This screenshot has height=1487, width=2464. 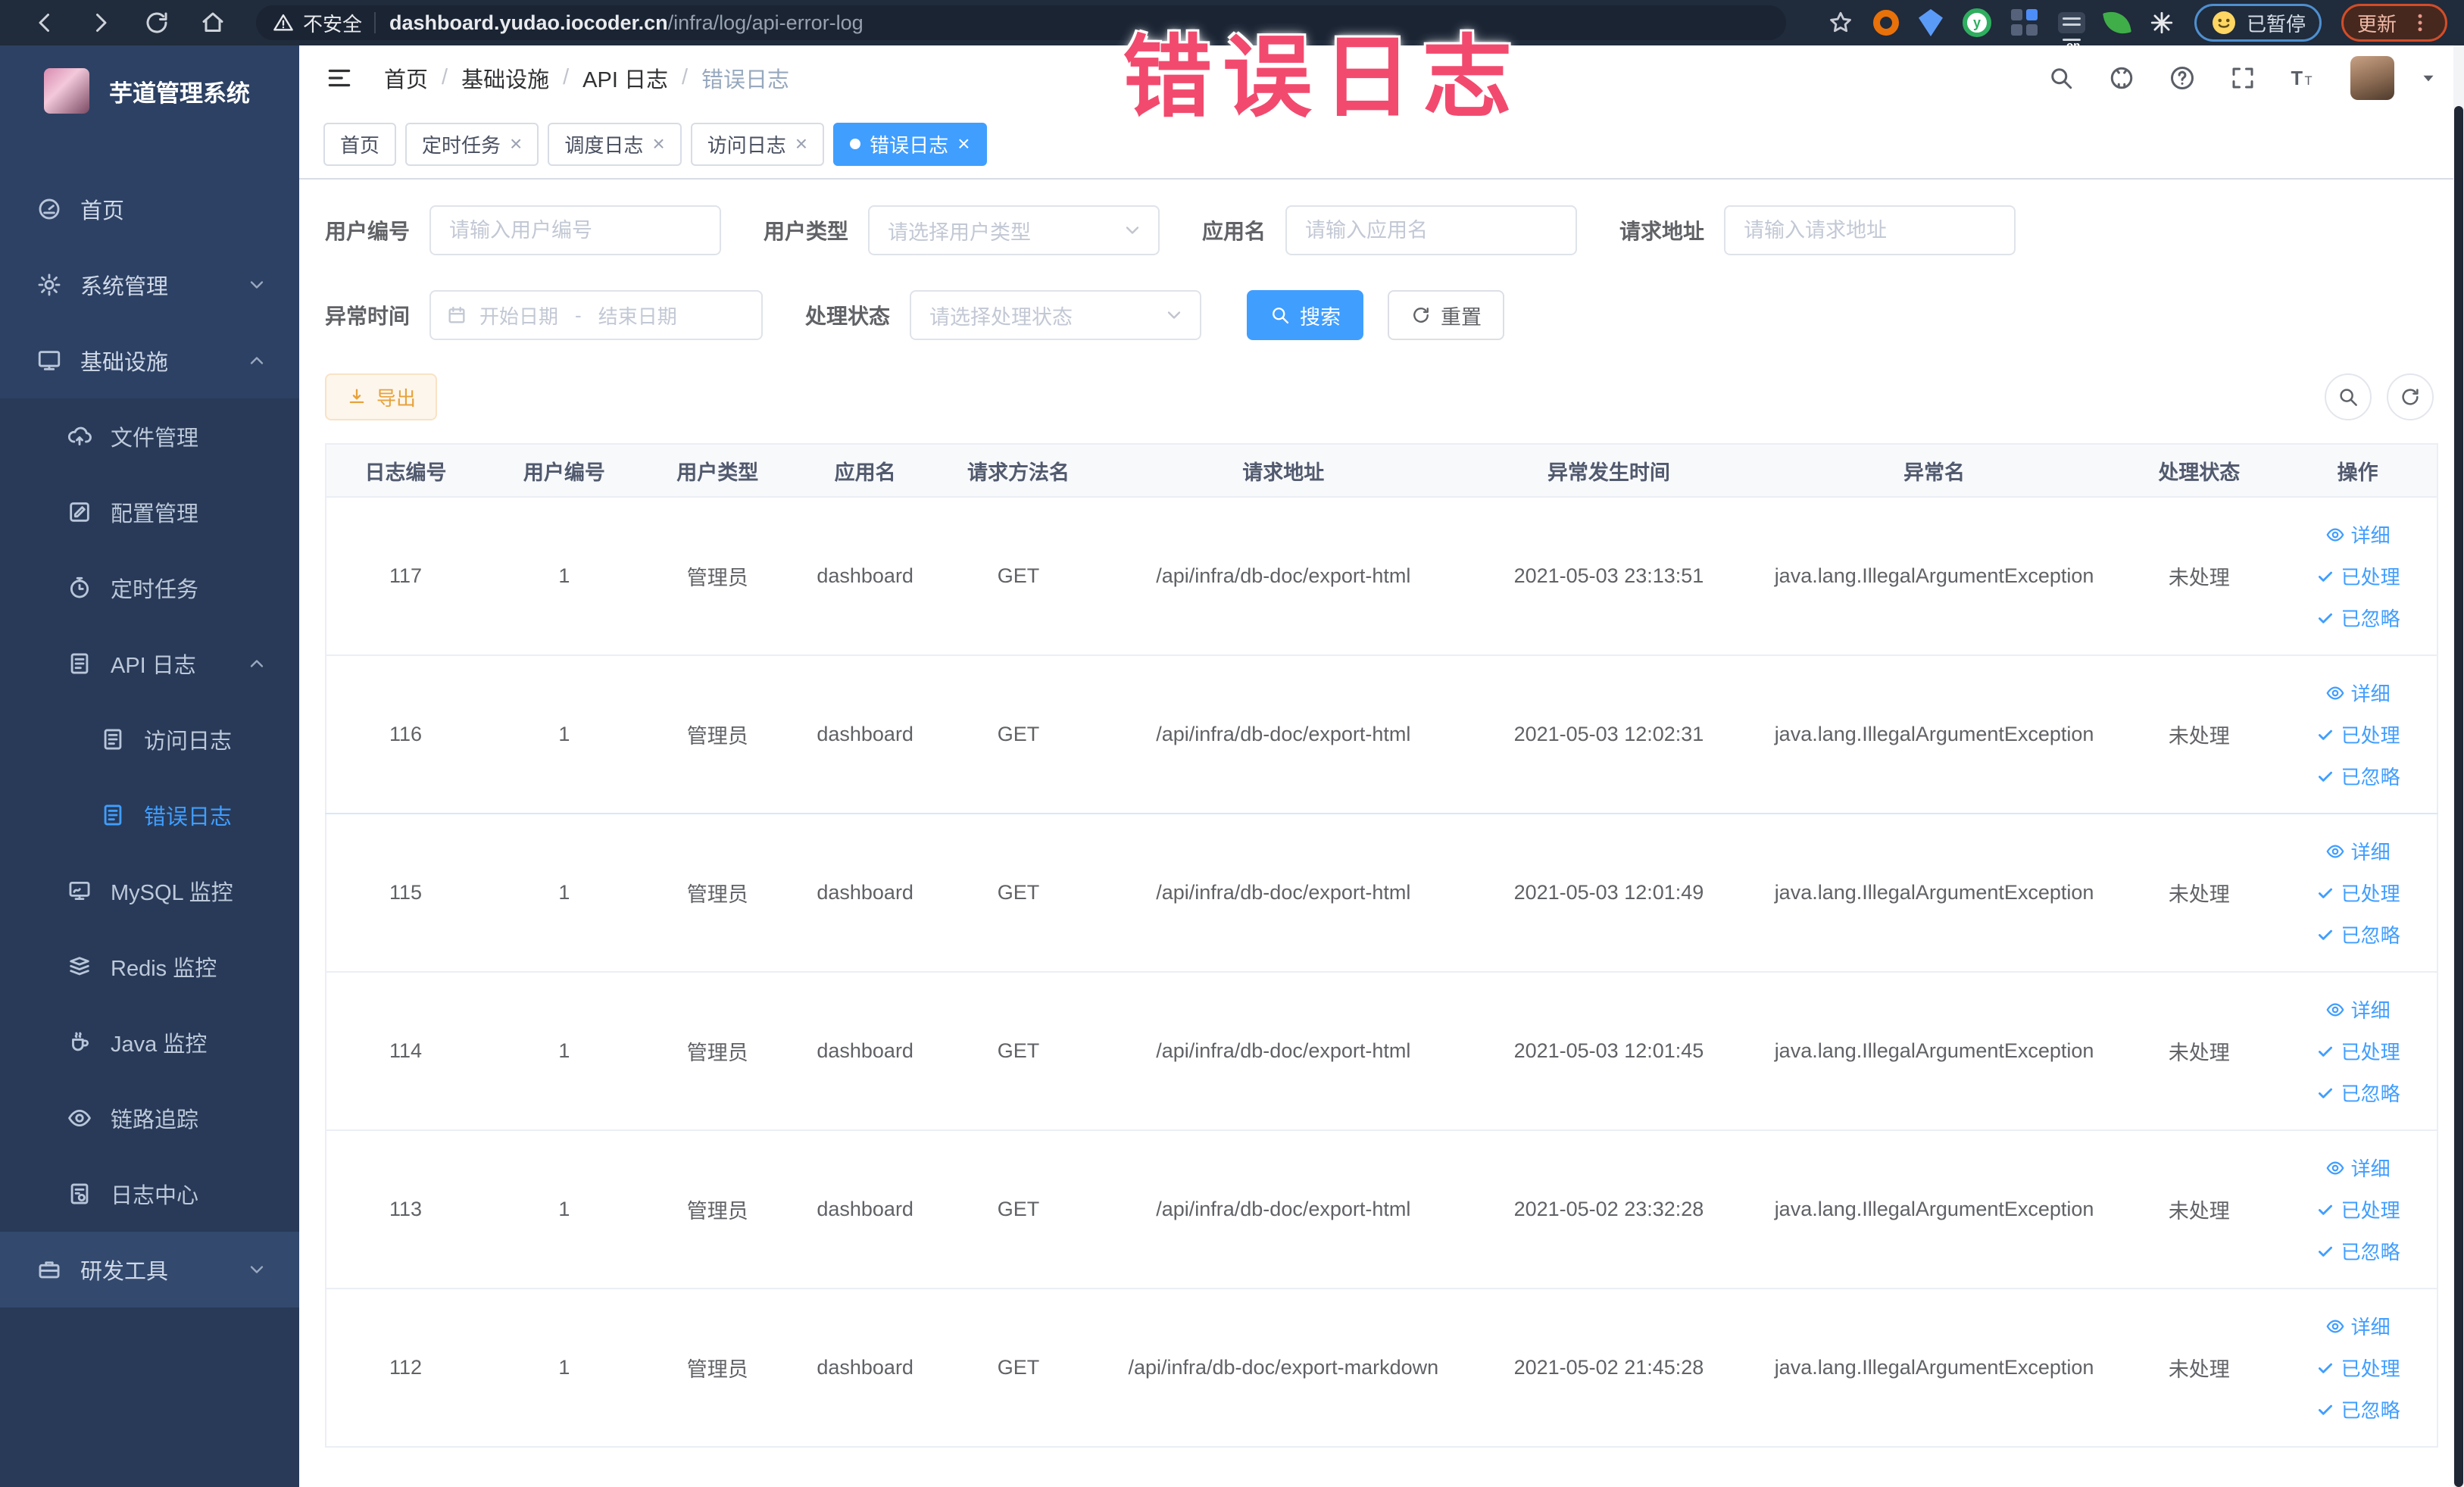 What do you see at coordinates (757, 144) in the screenshot?
I see `tab-3: 访问日志 ×` at bounding box center [757, 144].